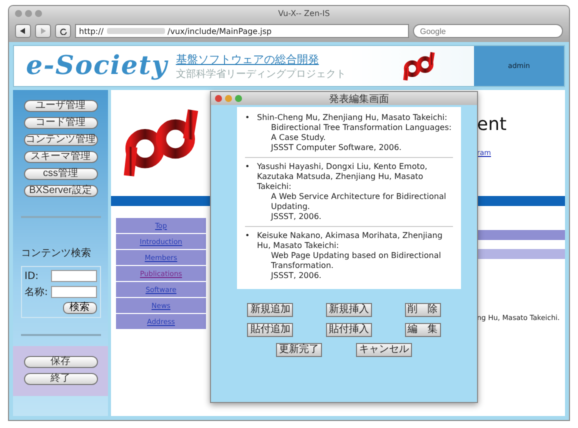 This screenshot has width=578, height=428. What do you see at coordinates (248, 59) in the screenshot?
I see `site-title: 基盤ソフトウェアの総合開発` at bounding box center [248, 59].